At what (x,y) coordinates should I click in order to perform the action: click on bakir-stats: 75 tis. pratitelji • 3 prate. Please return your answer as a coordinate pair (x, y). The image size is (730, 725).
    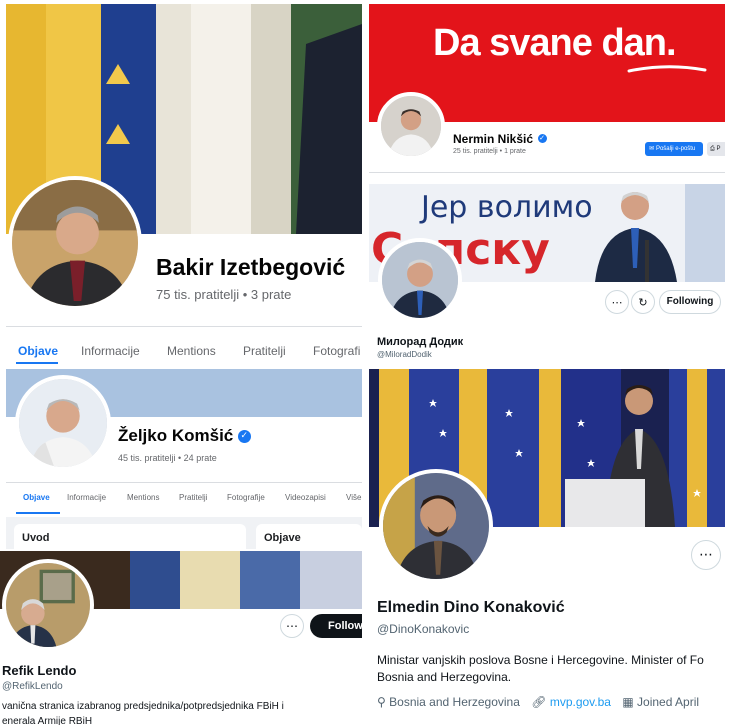
    Looking at the image, I should click on (224, 294).